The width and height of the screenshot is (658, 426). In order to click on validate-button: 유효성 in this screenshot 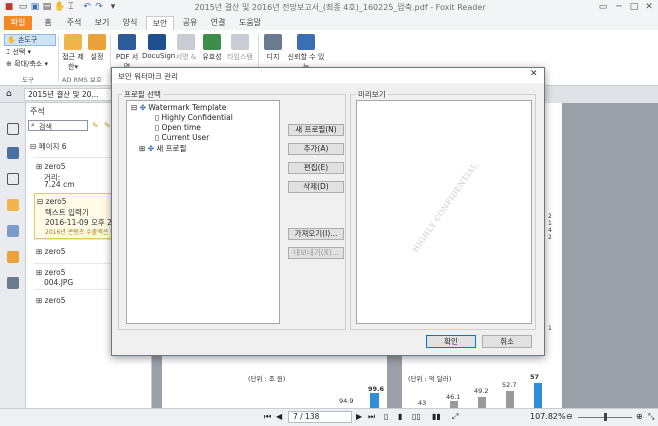, I will do `click(212, 48)`.